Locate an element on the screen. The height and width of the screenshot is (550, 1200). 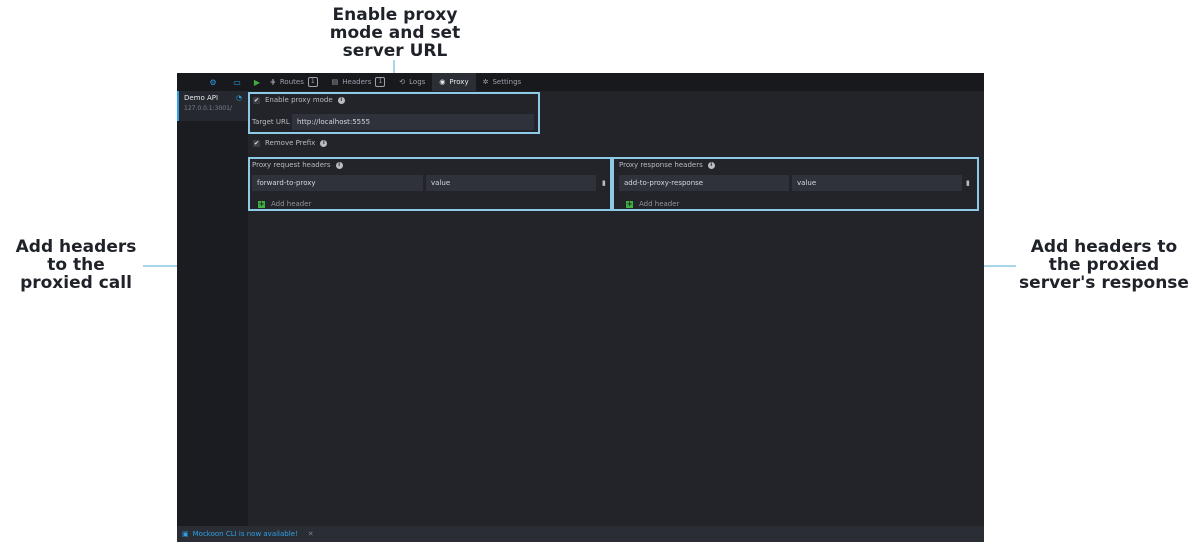
tab-settings-label: Settings is located at coordinates (507, 82).